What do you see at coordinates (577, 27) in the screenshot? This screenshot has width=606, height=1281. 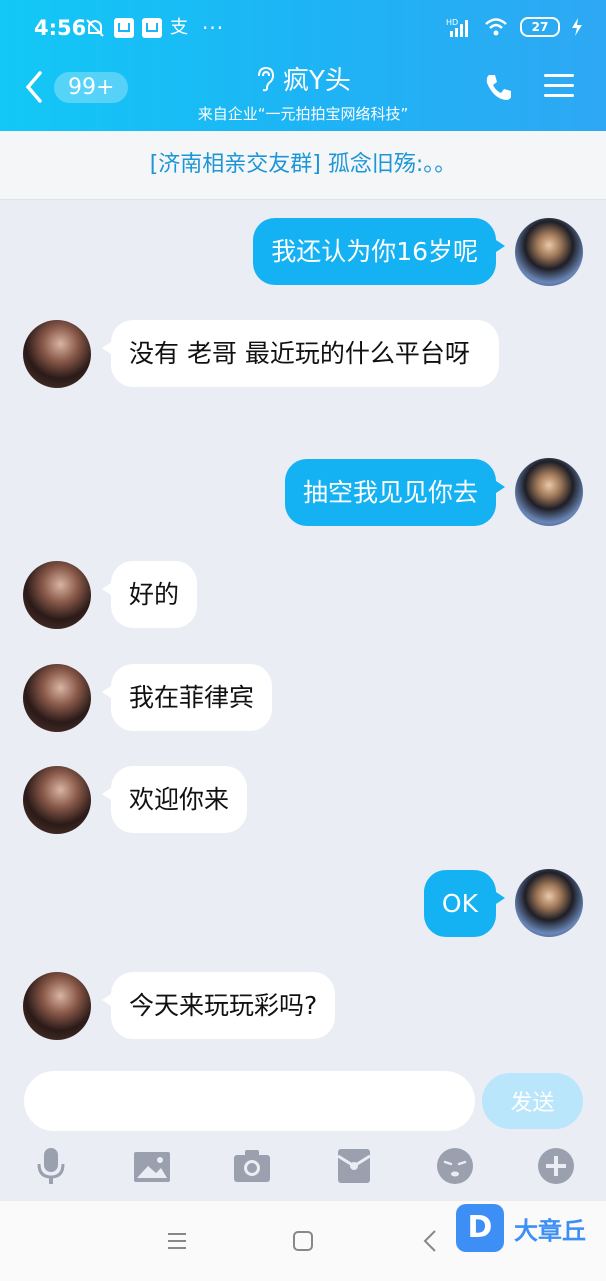 I see `charging-icon` at bounding box center [577, 27].